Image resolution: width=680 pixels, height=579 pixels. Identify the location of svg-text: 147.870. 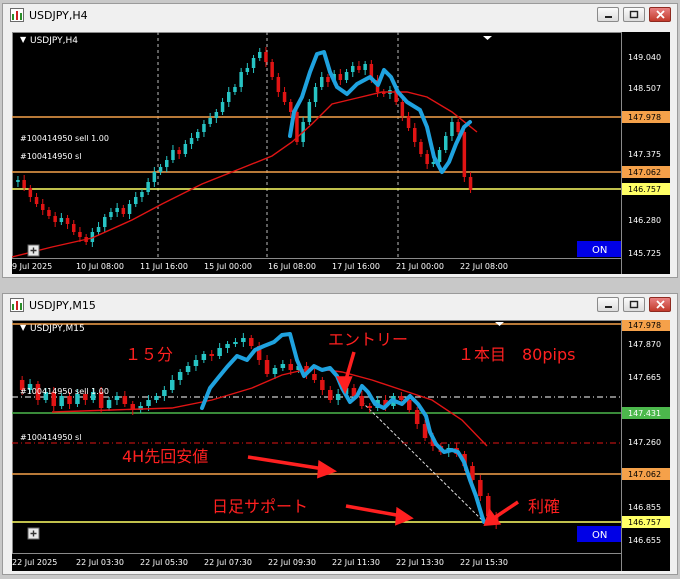
(644, 344).